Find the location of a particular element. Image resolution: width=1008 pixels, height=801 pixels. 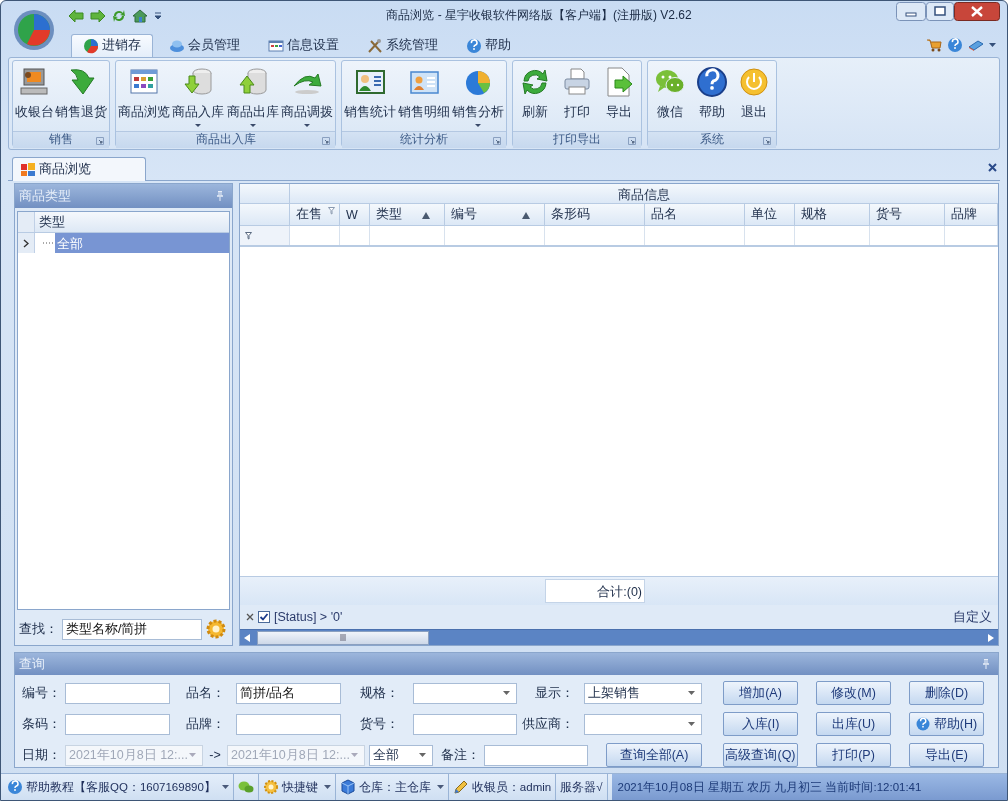

ribbon-button: 销售分析 is located at coordinates (478, 95).